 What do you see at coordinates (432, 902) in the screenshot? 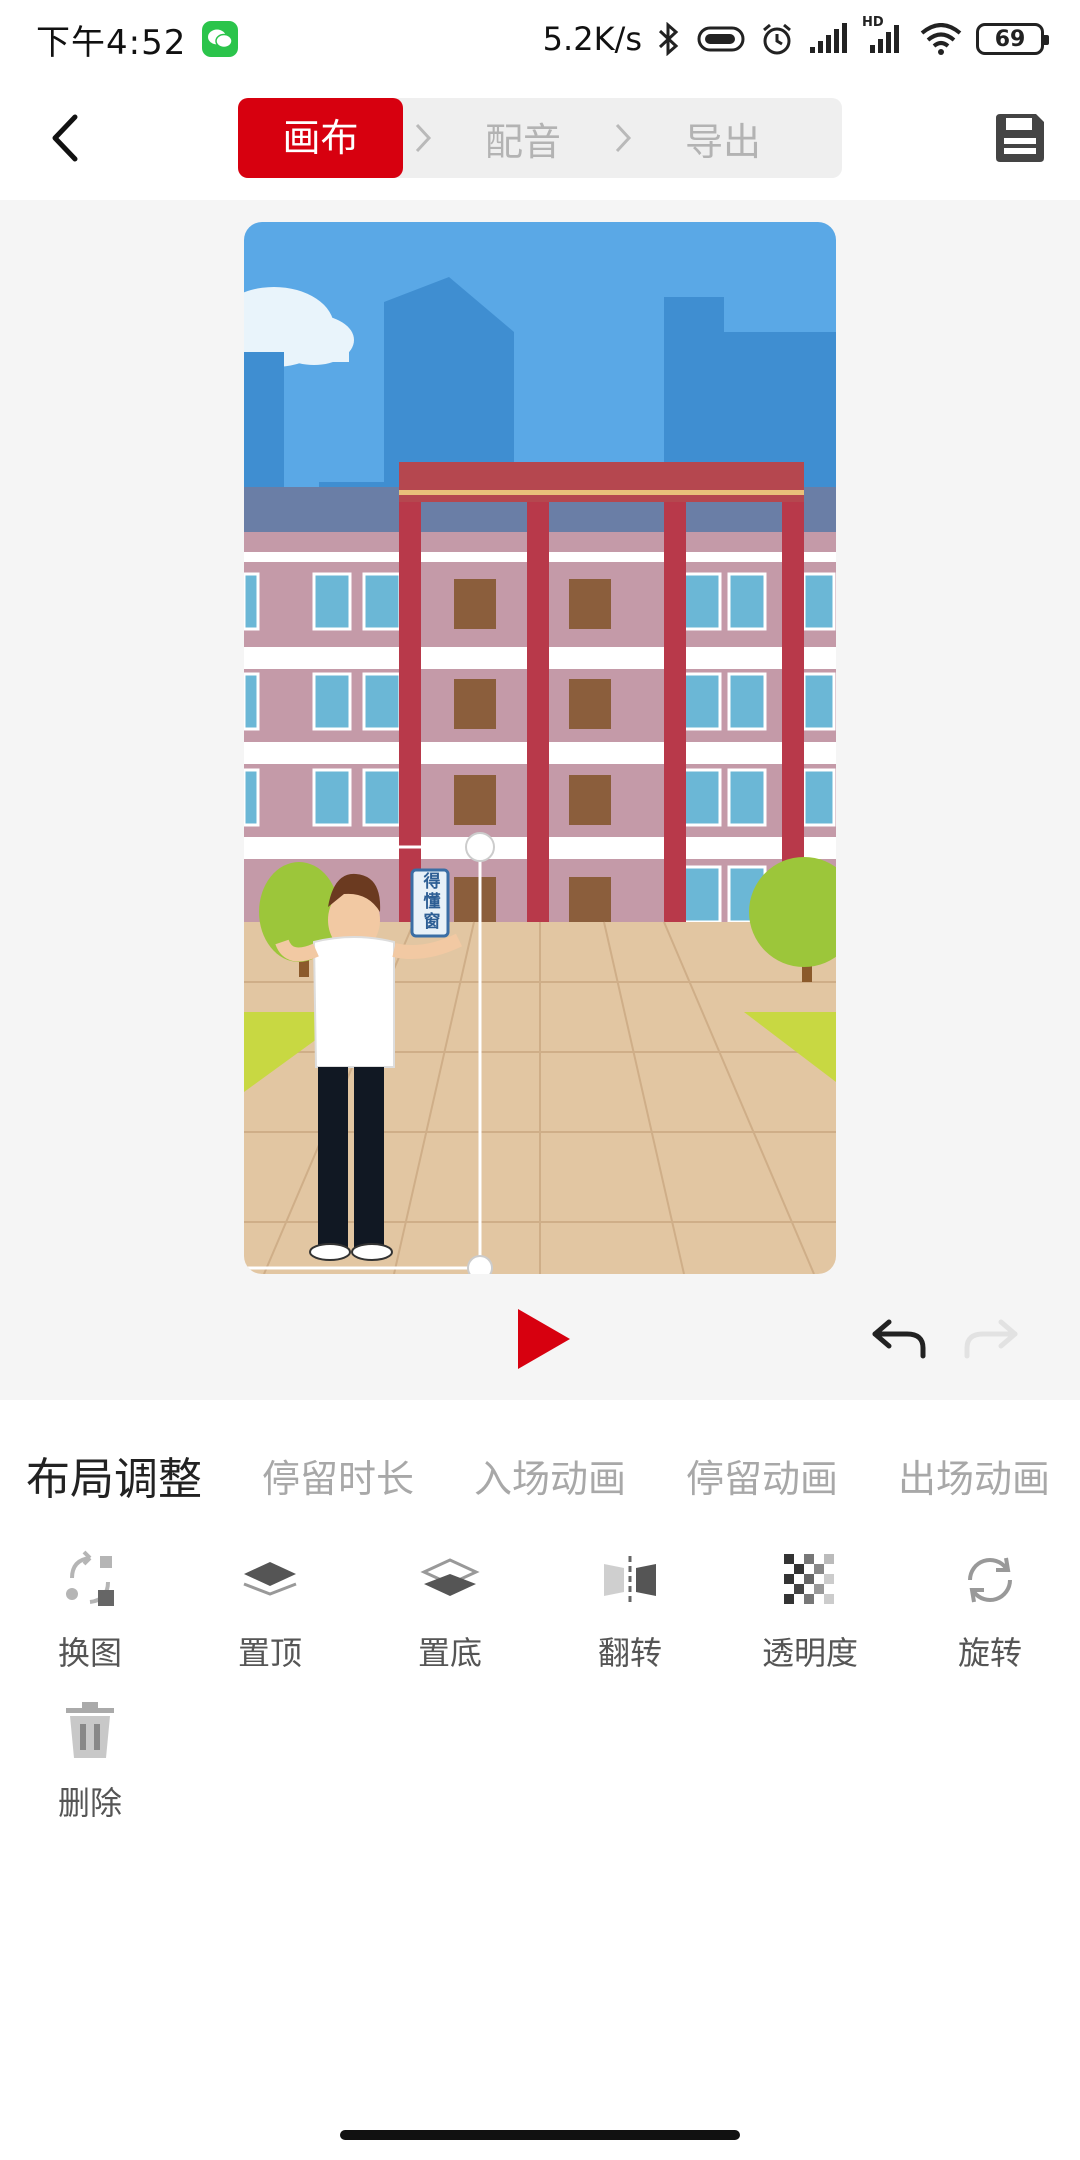
I see `sign-text: 得 懂 窗` at bounding box center [432, 902].